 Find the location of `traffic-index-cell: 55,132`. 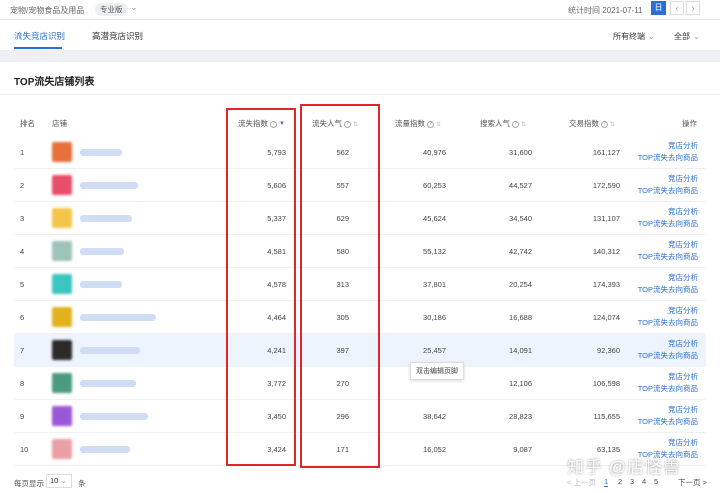

traffic-index-cell: 55,132 is located at coordinates (434, 251).